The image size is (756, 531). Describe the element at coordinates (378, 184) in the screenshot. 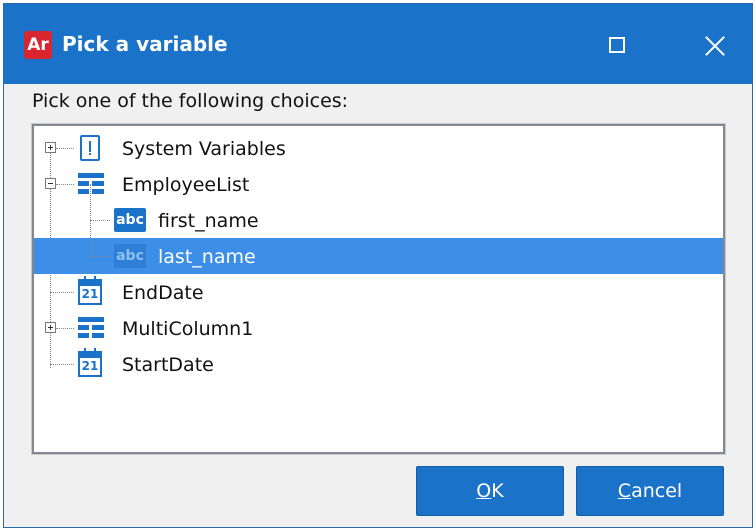

I see `tree-item-employeelist: EmployeeList` at that location.